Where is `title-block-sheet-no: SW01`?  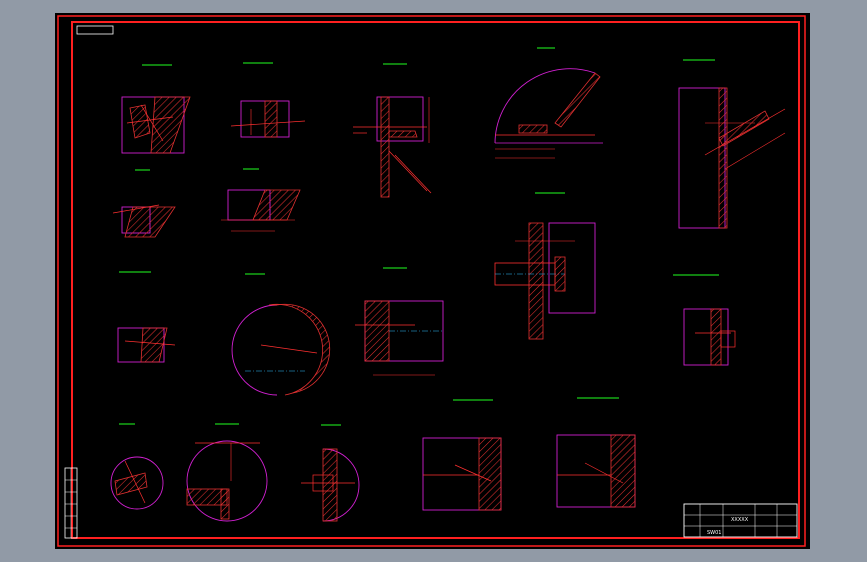
title-block-sheet-no: SW01 is located at coordinates (714, 533).